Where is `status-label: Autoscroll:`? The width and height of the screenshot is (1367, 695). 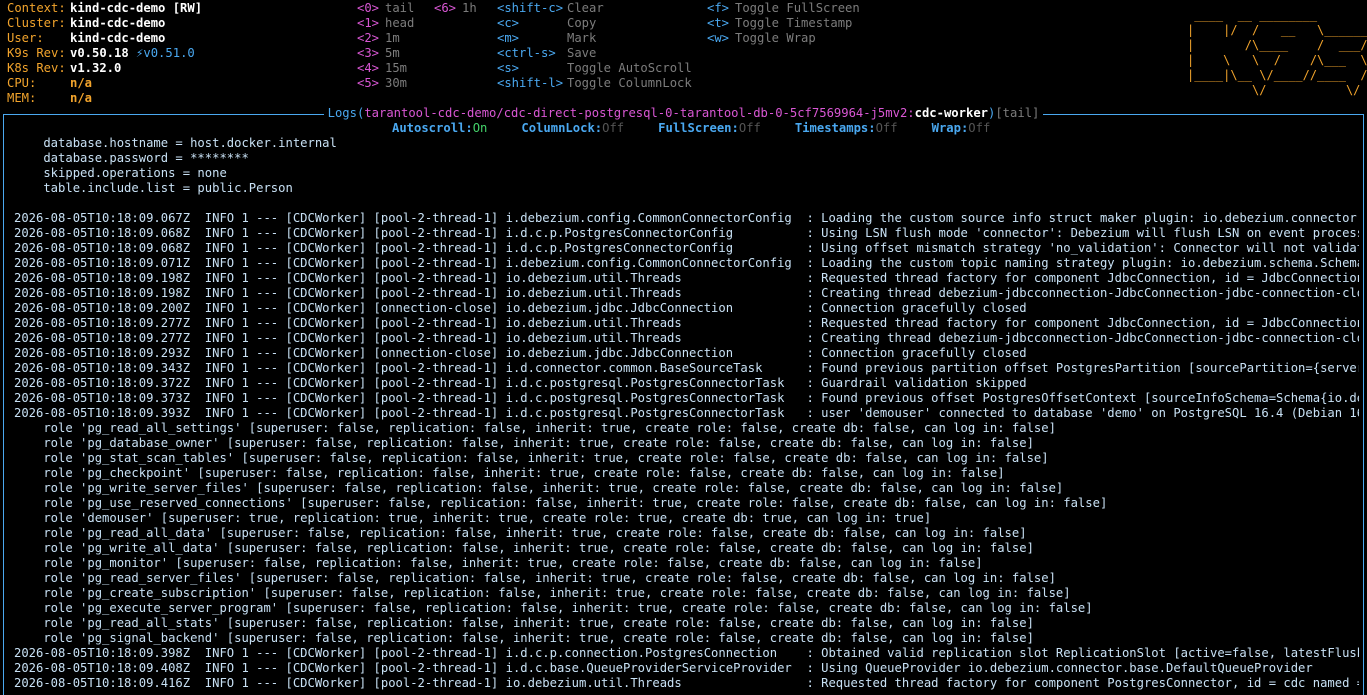
status-label: Autoscroll: is located at coordinates (432, 128).